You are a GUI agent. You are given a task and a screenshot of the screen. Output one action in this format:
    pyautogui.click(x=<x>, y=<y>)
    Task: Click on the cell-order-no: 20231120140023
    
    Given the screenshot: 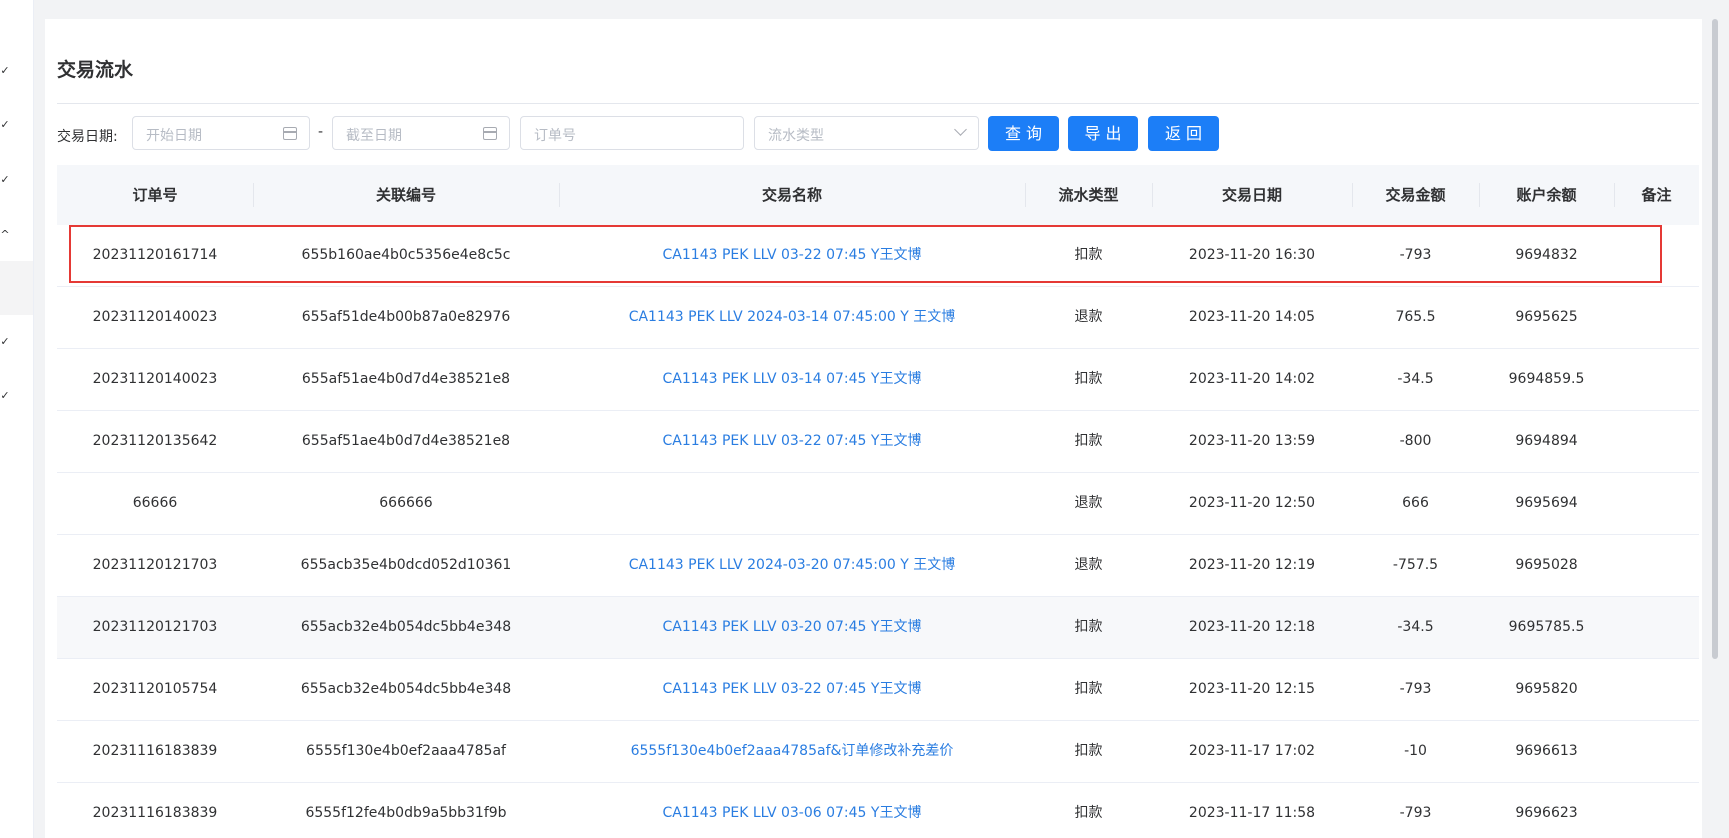 What is the action you would take?
    pyautogui.click(x=155, y=317)
    